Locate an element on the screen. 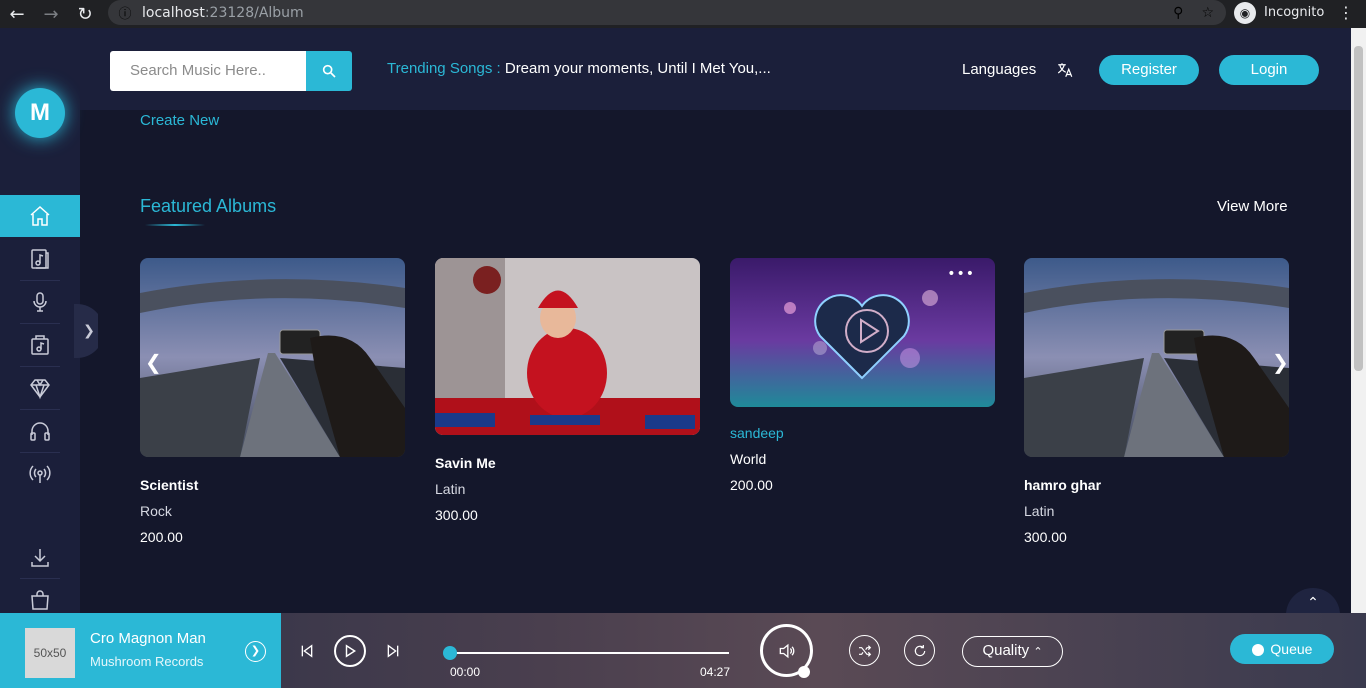 This screenshot has height=688, width=1366. view-more-link: View More is located at coordinates (1252, 206).